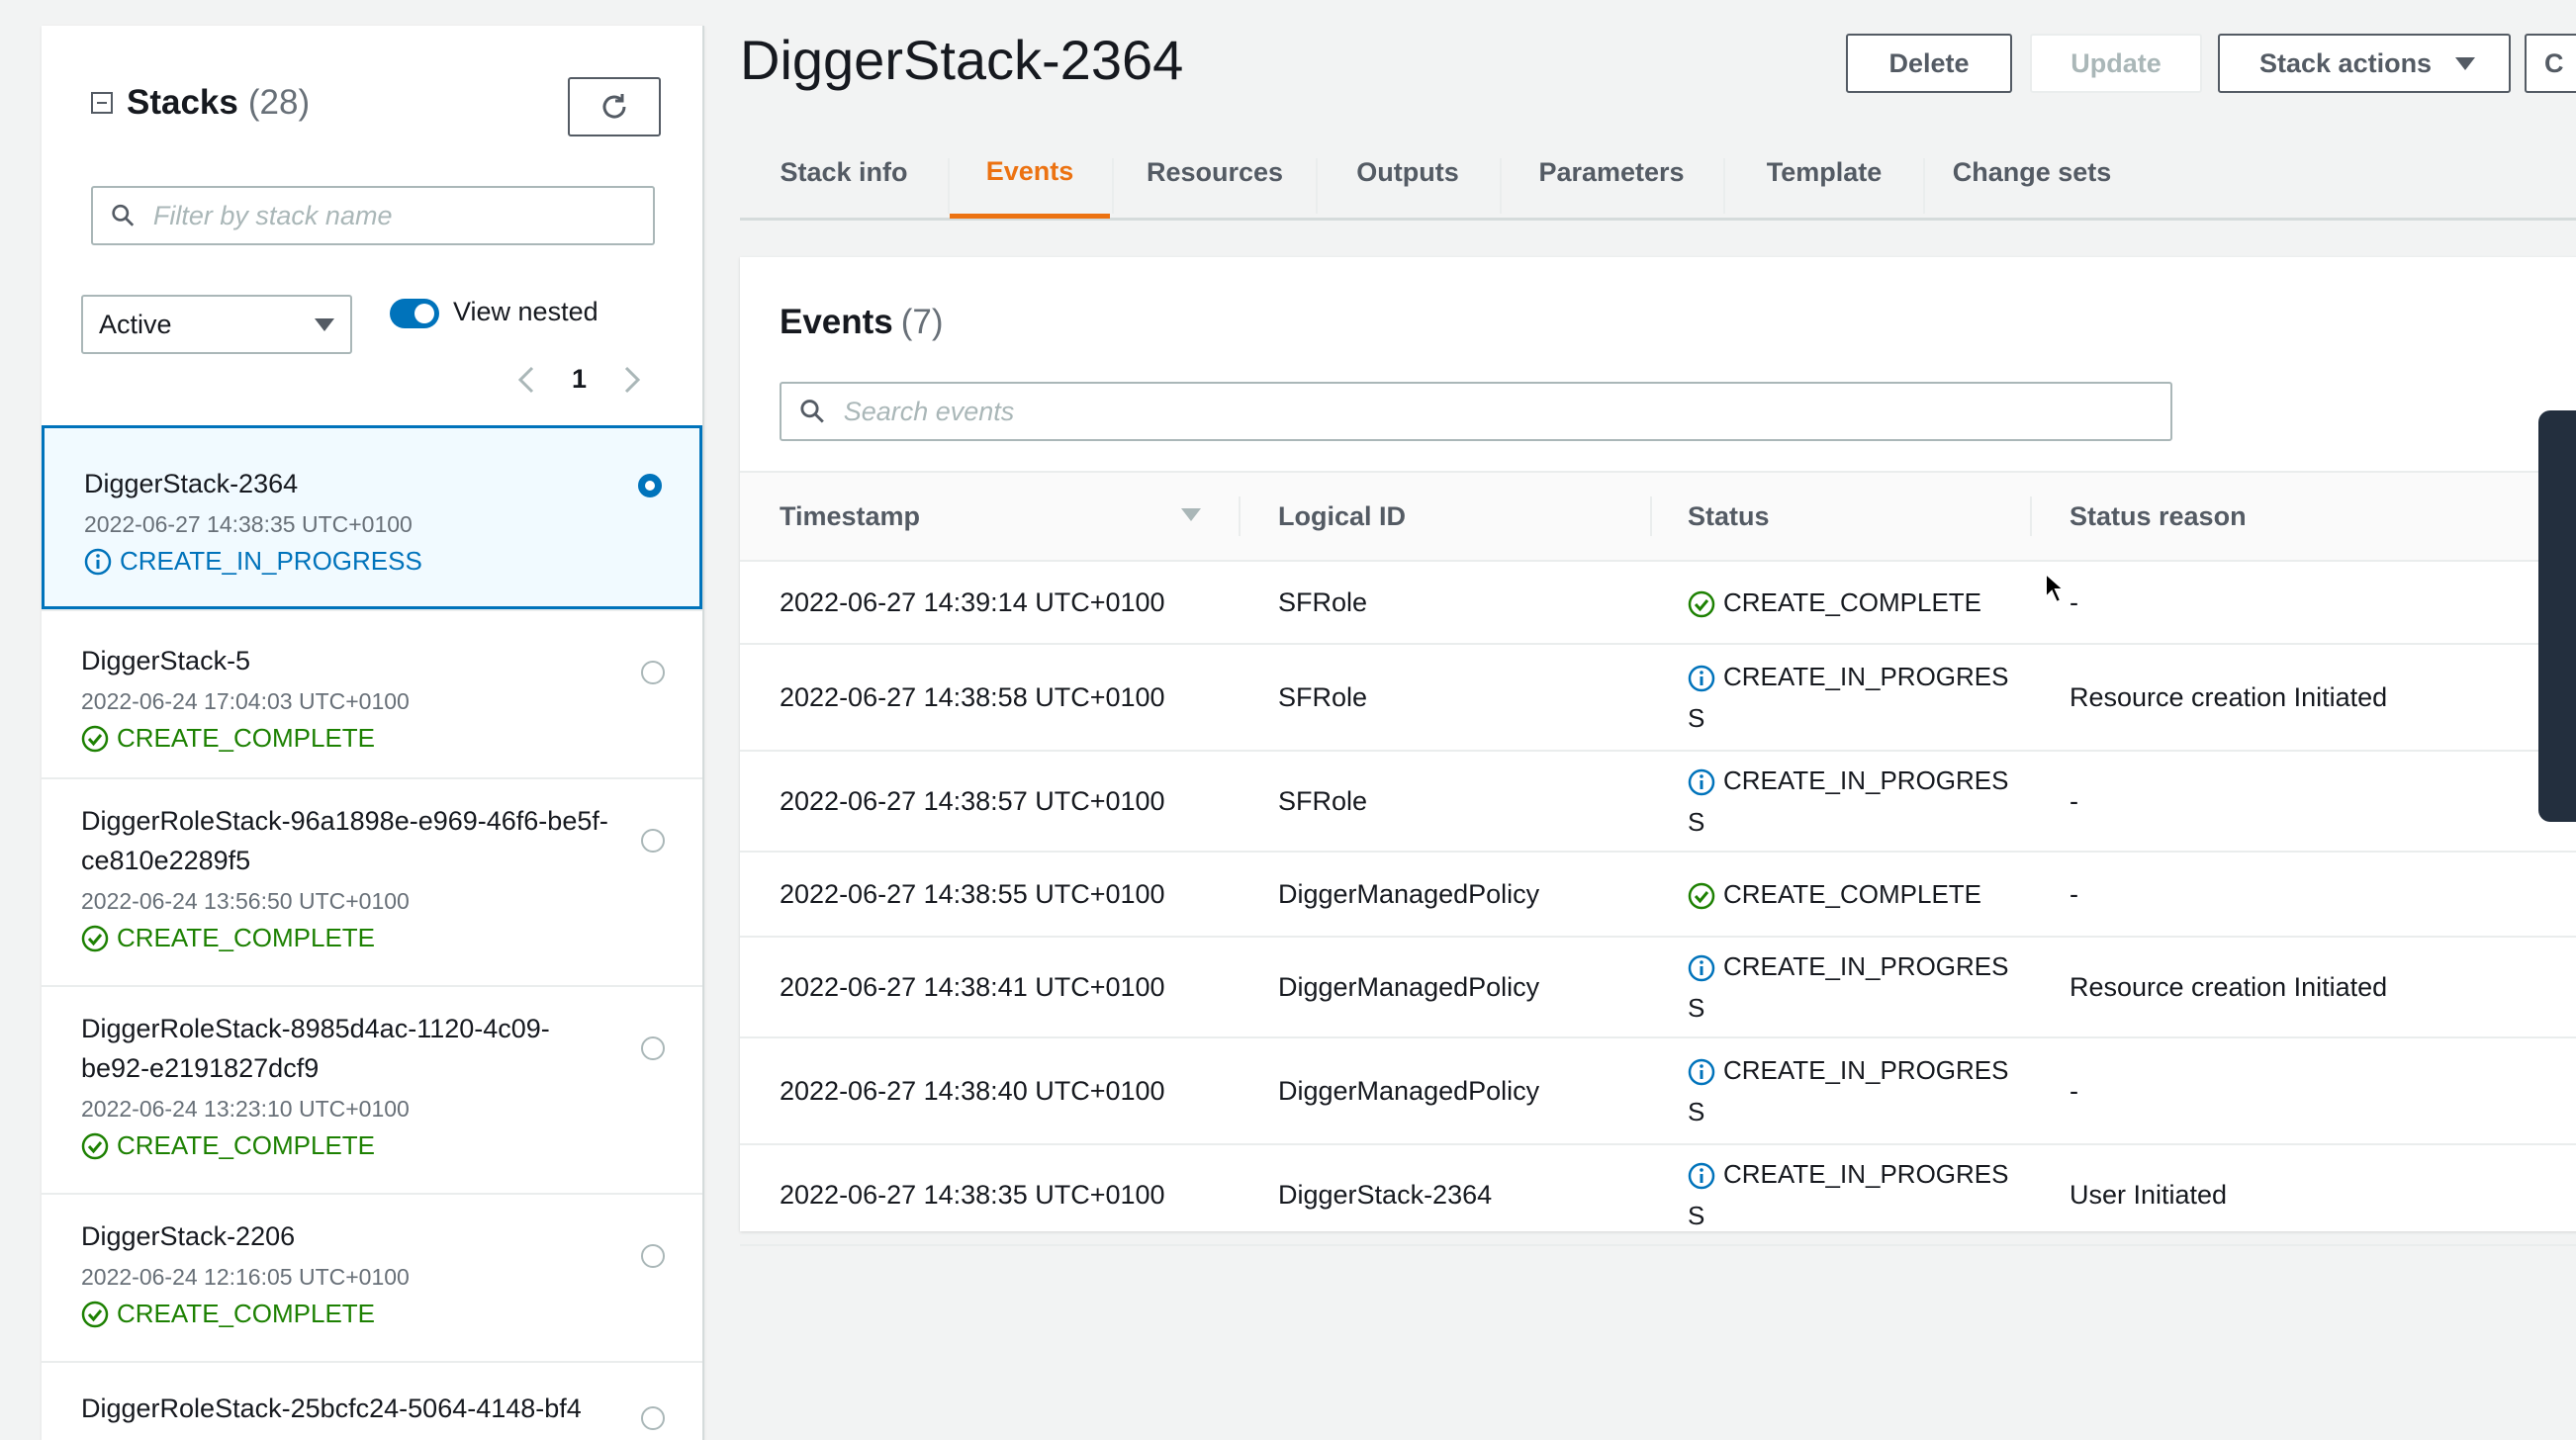 The height and width of the screenshot is (1440, 2576). I want to click on check-circle-icon, so click(95, 738).